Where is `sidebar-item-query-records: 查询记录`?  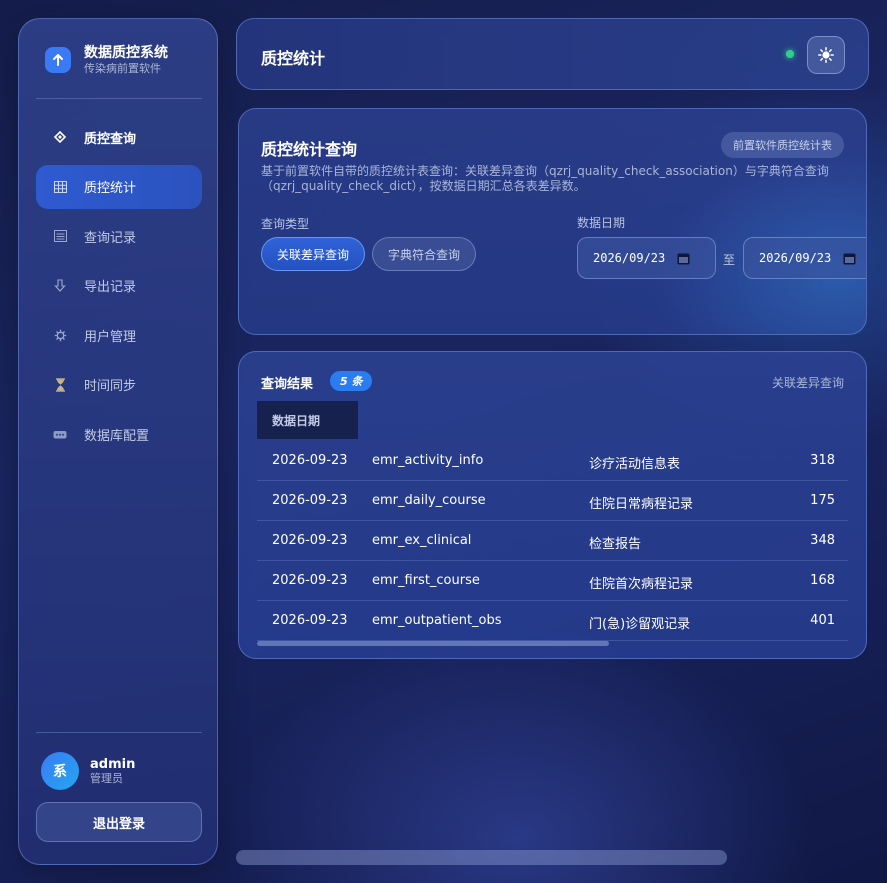 sidebar-item-query-records: 查询记录 is located at coordinates (119, 236).